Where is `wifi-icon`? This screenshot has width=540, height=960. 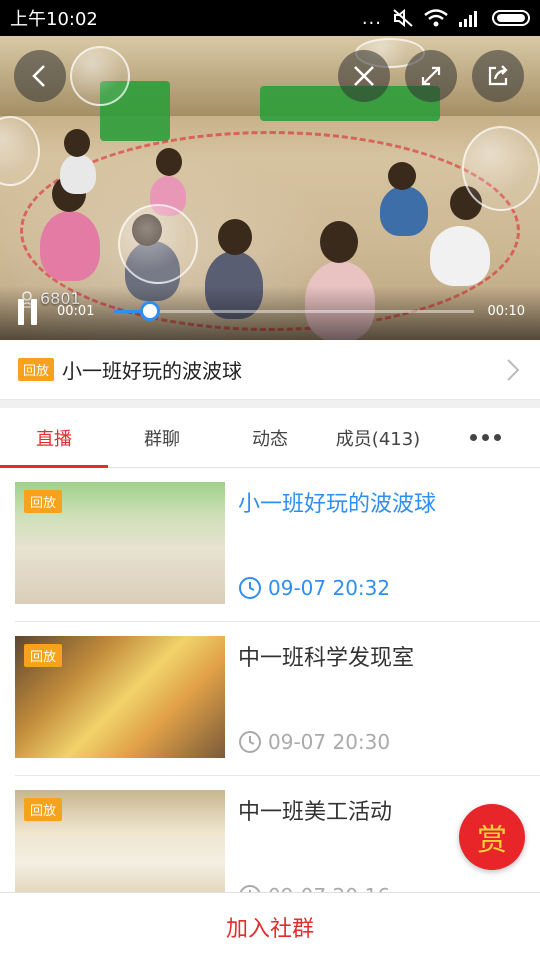
wifi-icon is located at coordinates (436, 18).